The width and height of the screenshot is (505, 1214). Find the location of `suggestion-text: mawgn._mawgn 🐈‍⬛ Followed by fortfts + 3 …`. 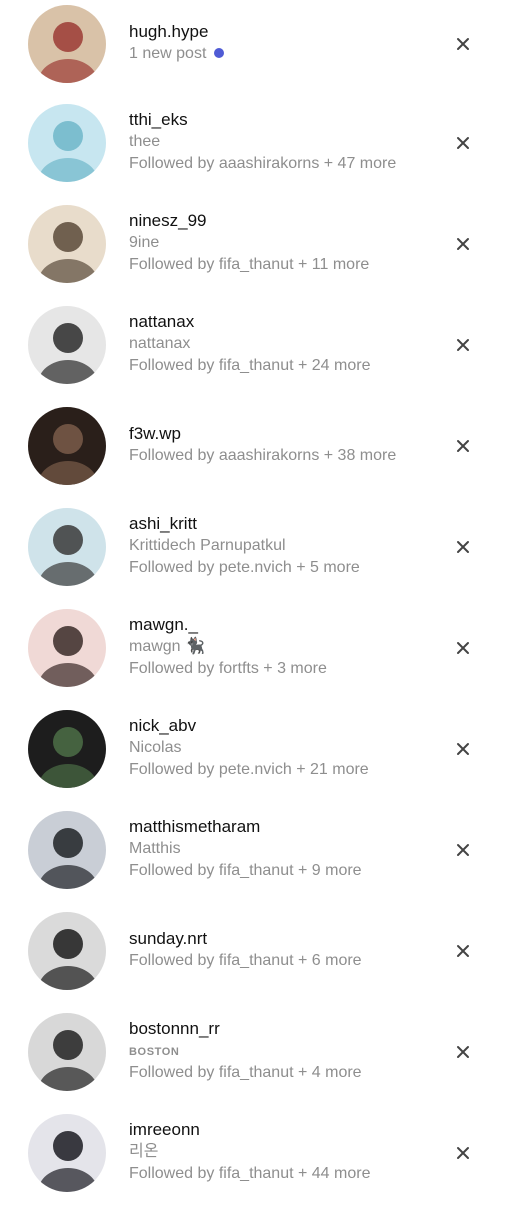

suggestion-text: mawgn._mawgn 🐈‍⬛ Followed by fortfts + 3 … is located at coordinates (282, 647).